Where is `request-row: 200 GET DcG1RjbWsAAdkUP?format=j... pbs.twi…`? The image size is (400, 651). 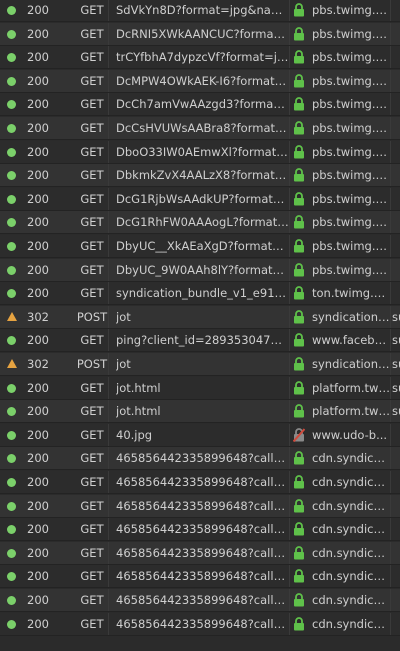 request-row: 200 GET DcG1RjbWsAAdkUP?format=j... pbs.twi… is located at coordinates (200, 199).